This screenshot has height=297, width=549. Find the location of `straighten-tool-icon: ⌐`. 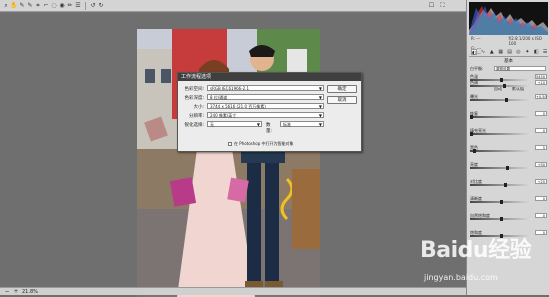

straighten-tool-icon: ⌐ is located at coordinates (46, 5).